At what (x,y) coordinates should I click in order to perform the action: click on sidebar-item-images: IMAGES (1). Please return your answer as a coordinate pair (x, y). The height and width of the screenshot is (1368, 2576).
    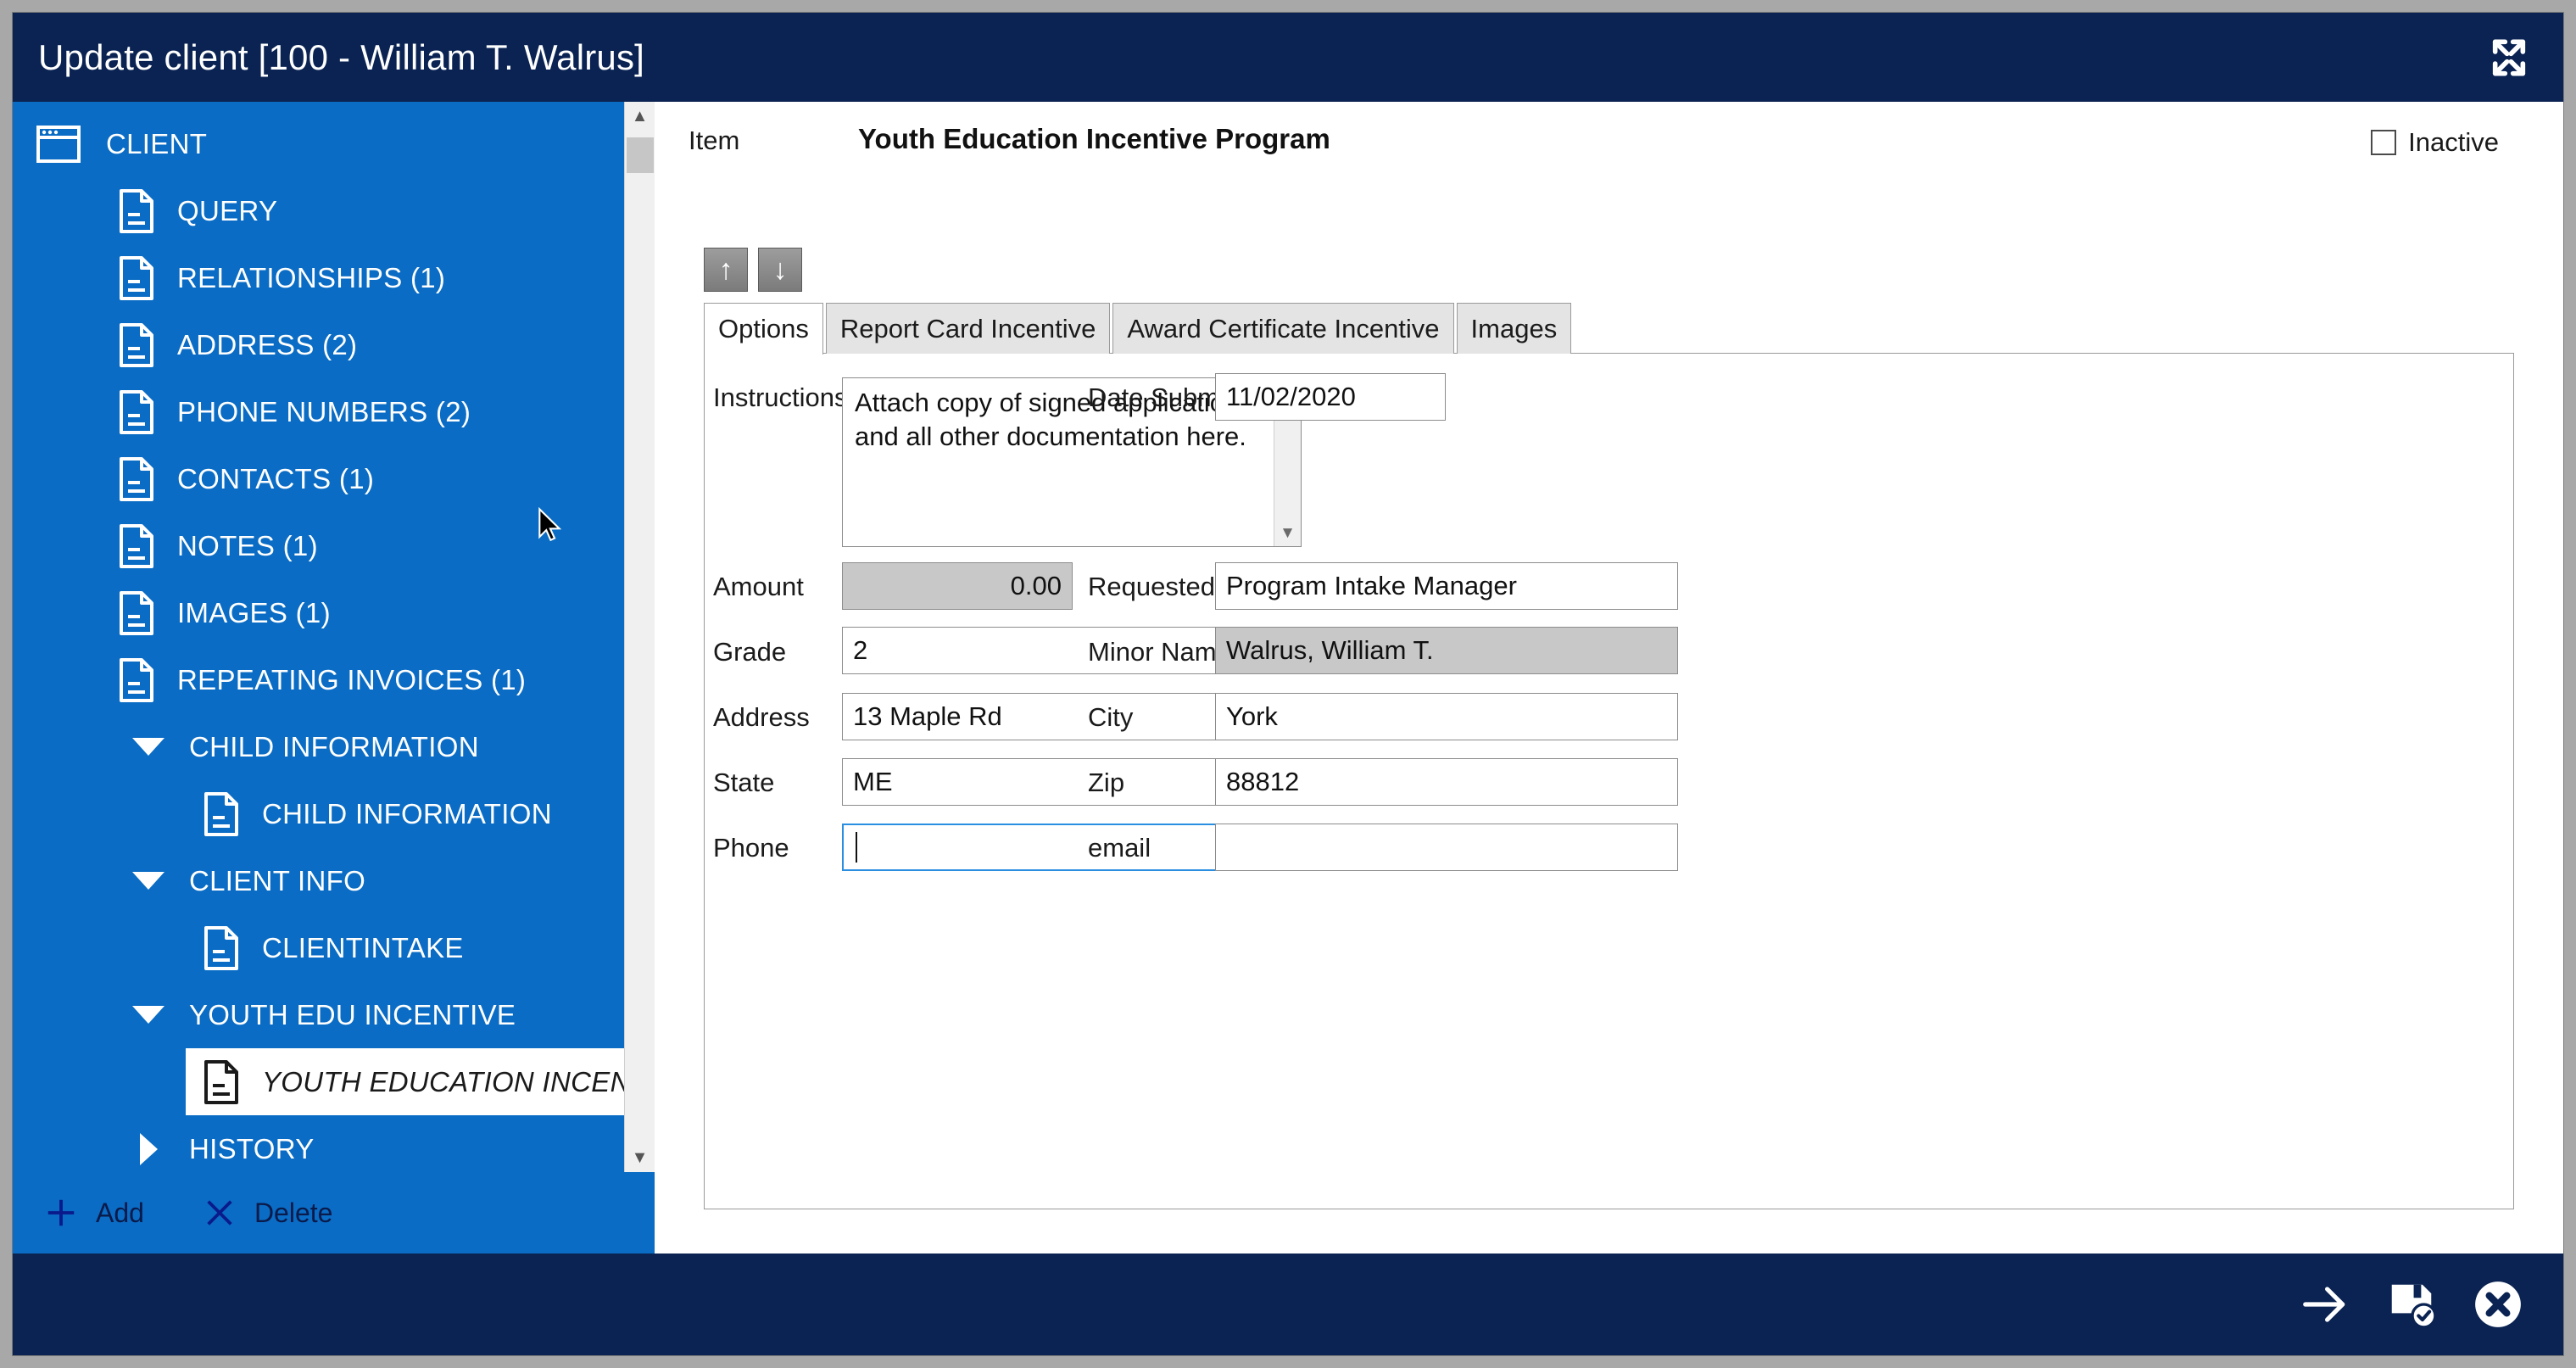
    Looking at the image, I should click on (318, 612).